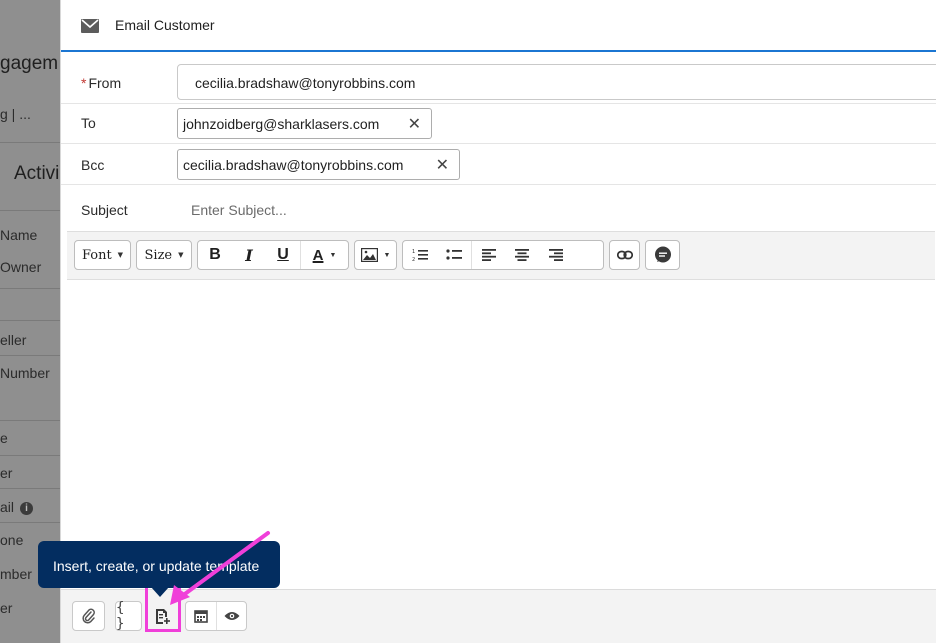 The image size is (936, 643). I want to click on to-label: To, so click(88, 123).